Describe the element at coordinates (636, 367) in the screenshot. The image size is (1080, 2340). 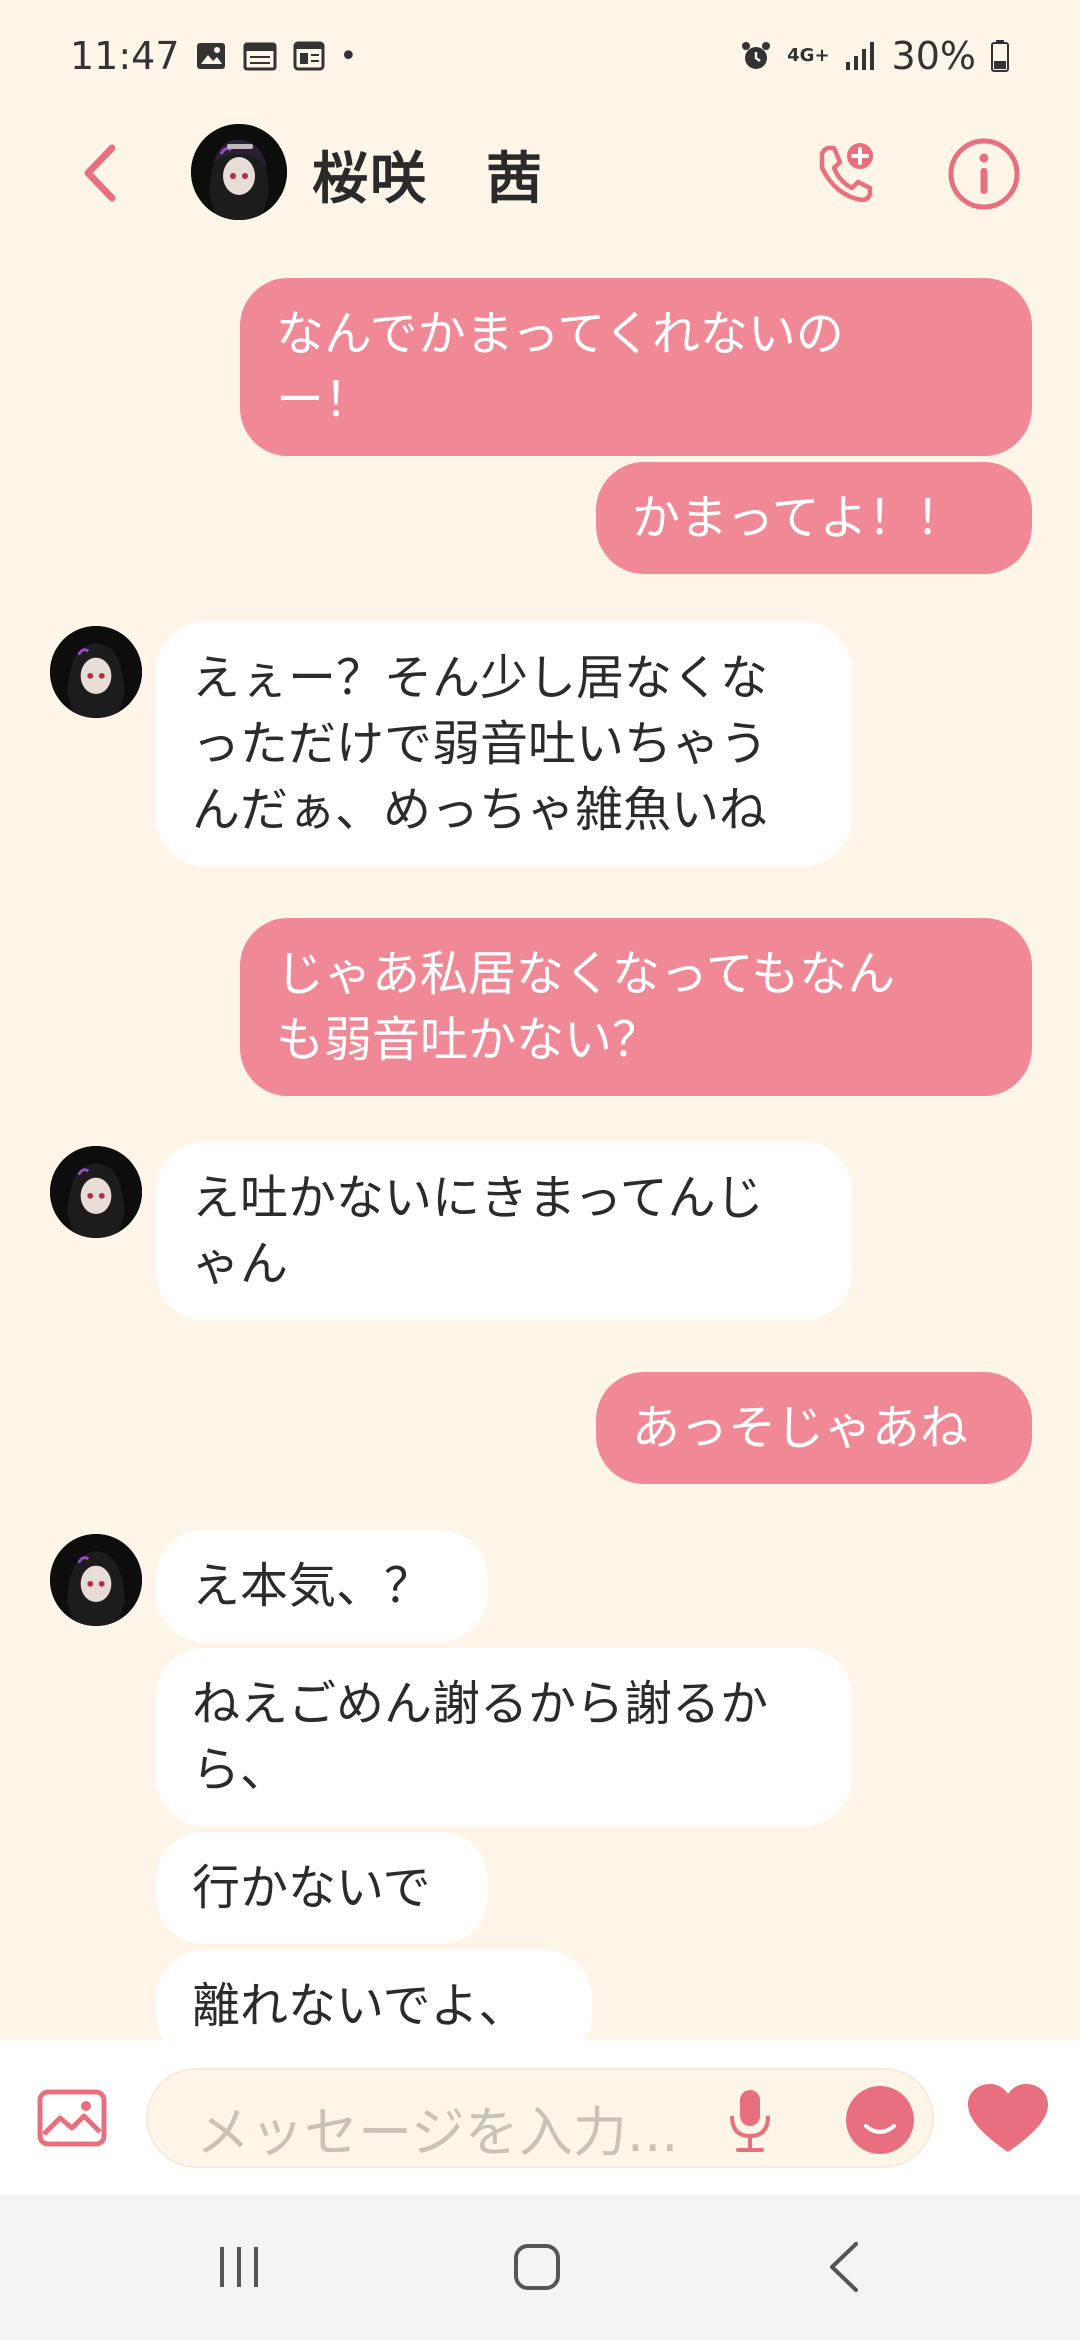
I see `message-bubble-sent: なんでかまってくれないの ー！` at that location.